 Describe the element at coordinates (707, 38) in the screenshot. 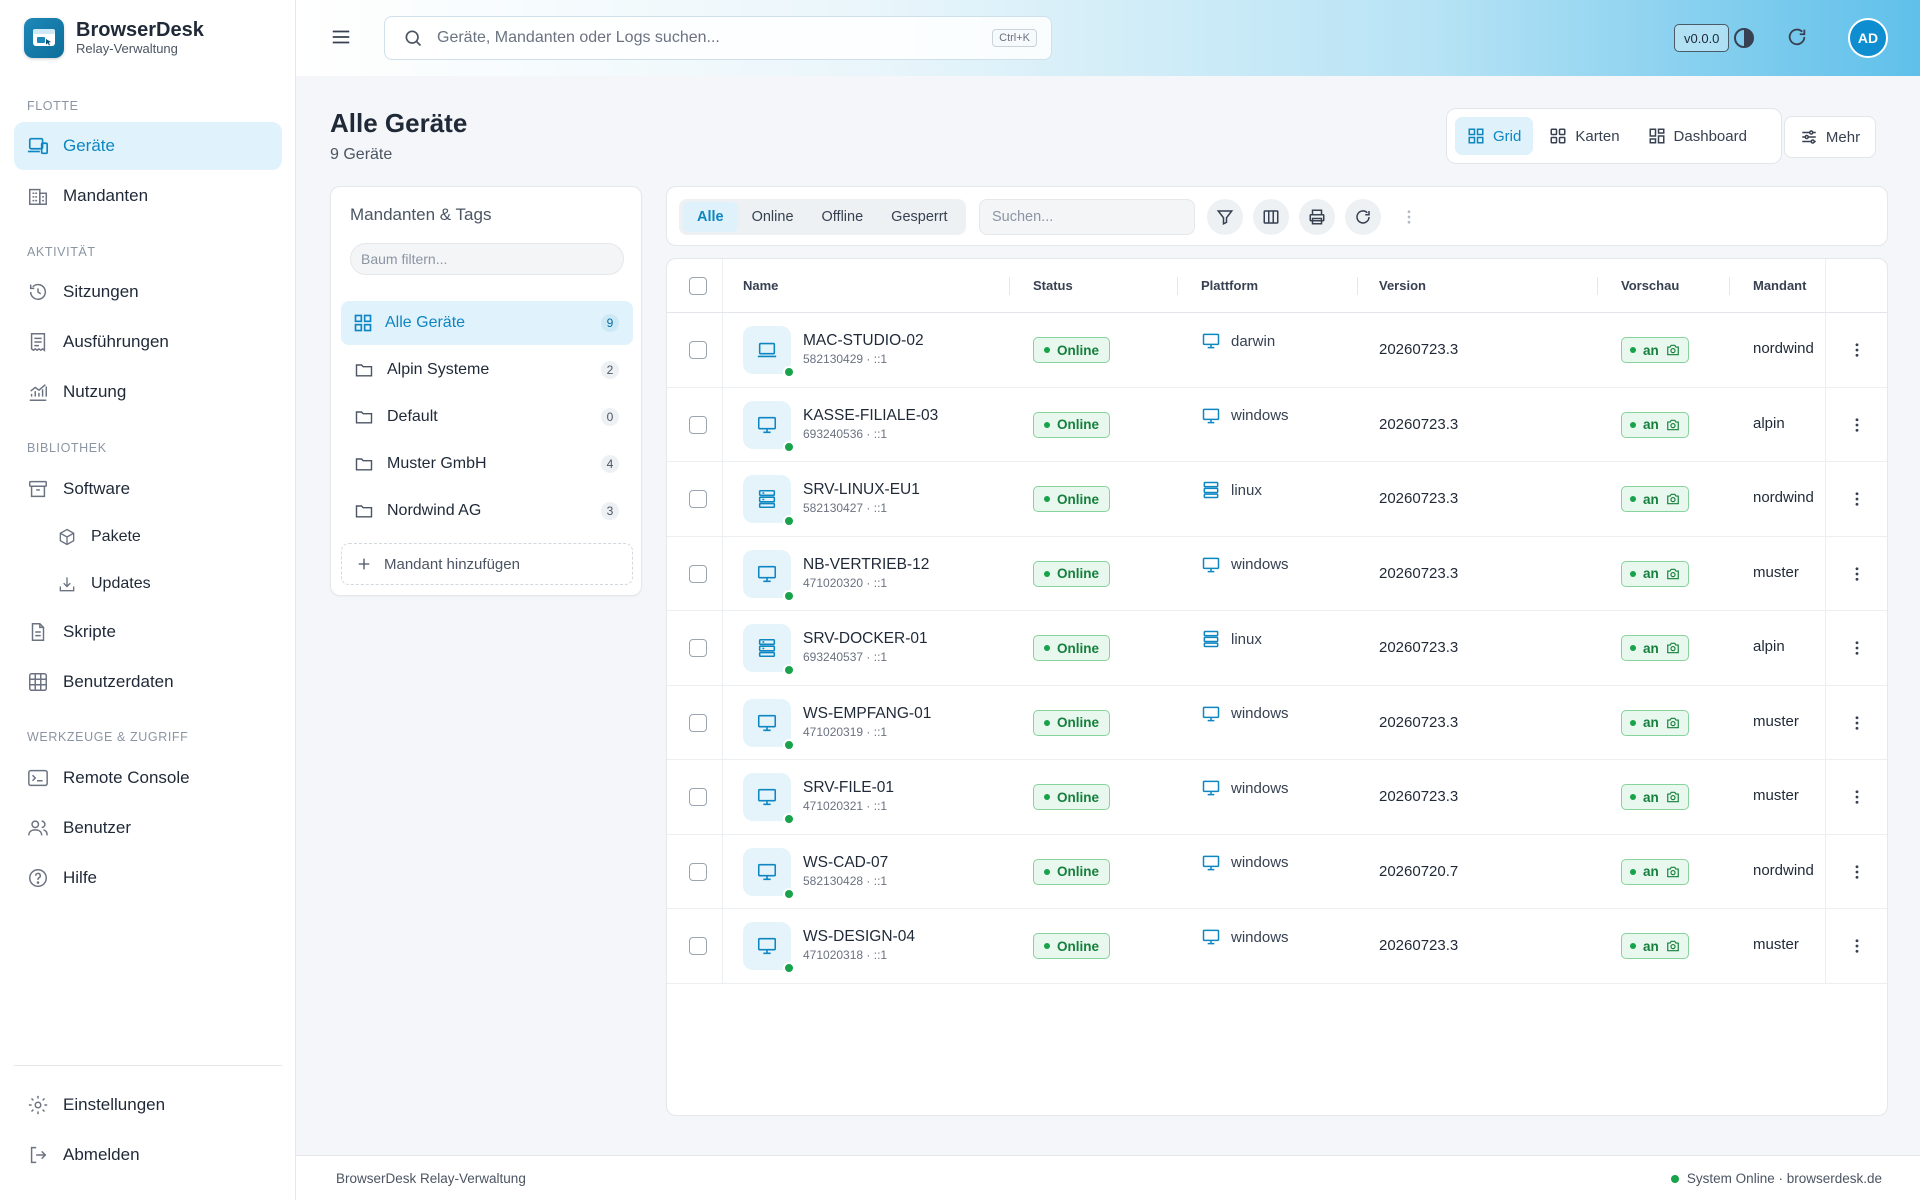

I see `global-search-input` at that location.